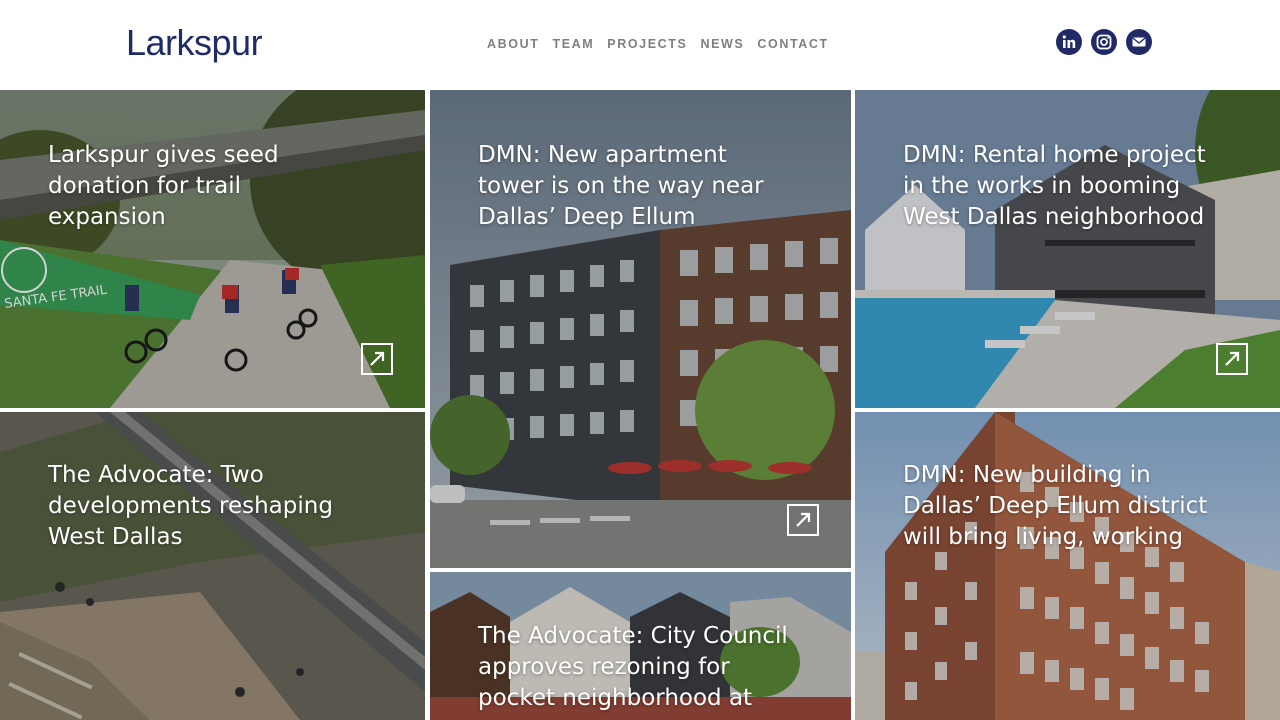 This screenshot has height=720, width=1280. Describe the element at coordinates (573, 44) in the screenshot. I see `nav-team: TEAM` at that location.